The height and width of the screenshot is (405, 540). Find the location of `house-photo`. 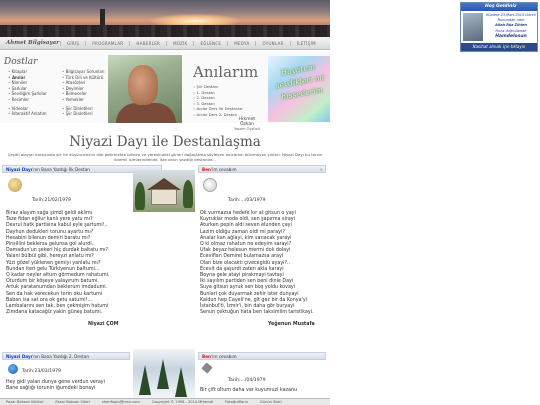

house-photo is located at coordinates (164, 191).